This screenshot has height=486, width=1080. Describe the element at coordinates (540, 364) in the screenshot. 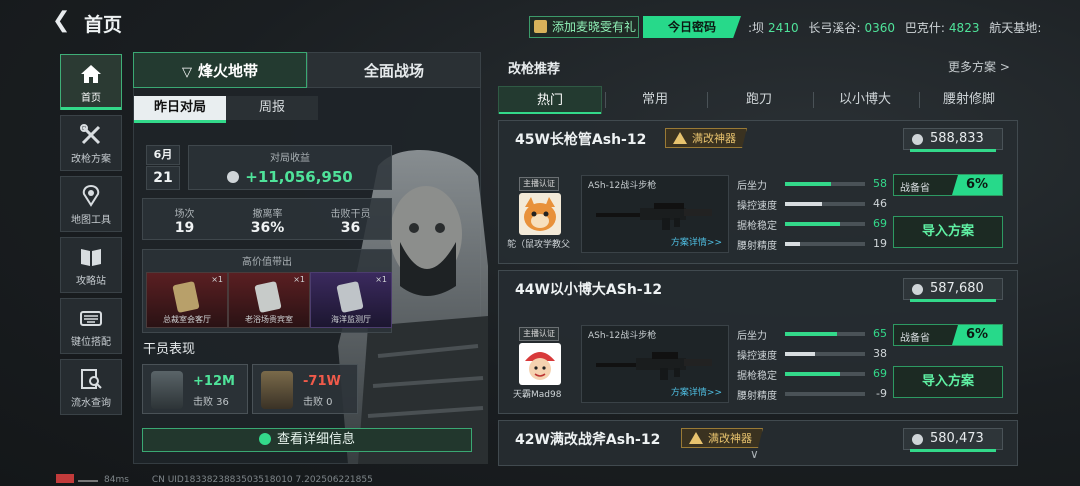

I see `streamer-avatar` at that location.